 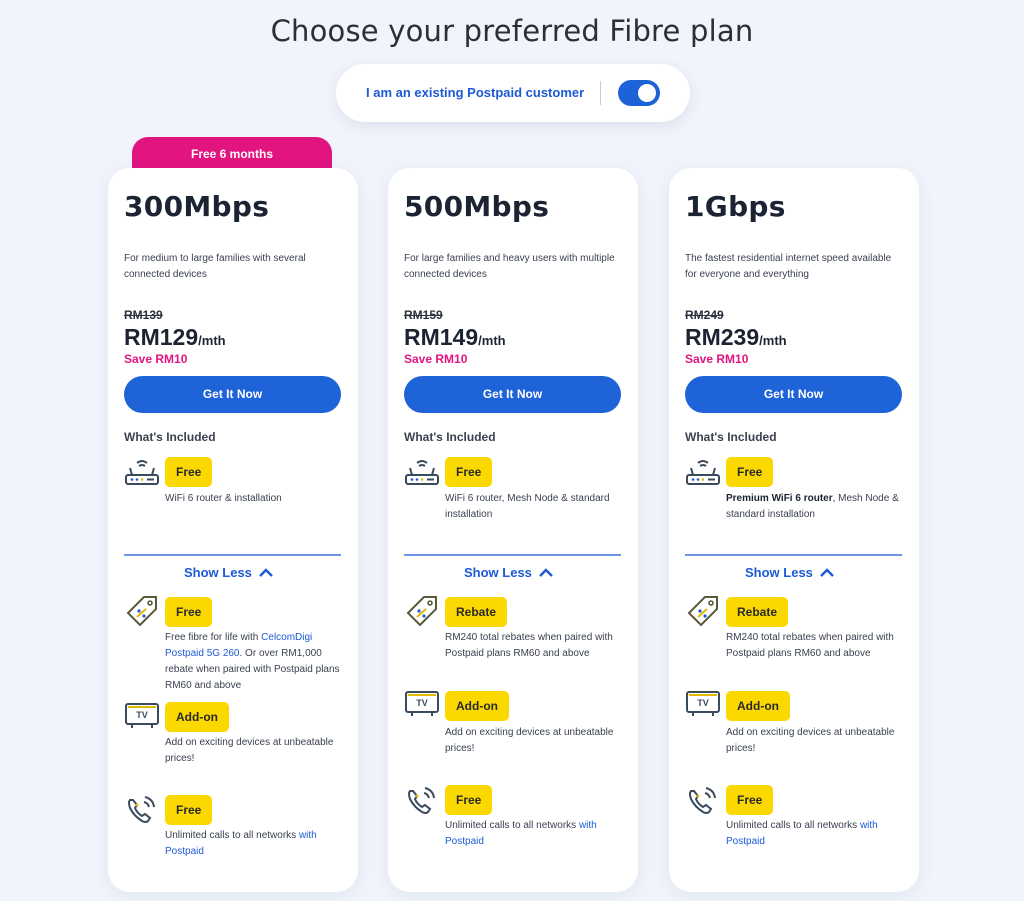 I want to click on plan-speed: 500Mbps, so click(x=477, y=206).